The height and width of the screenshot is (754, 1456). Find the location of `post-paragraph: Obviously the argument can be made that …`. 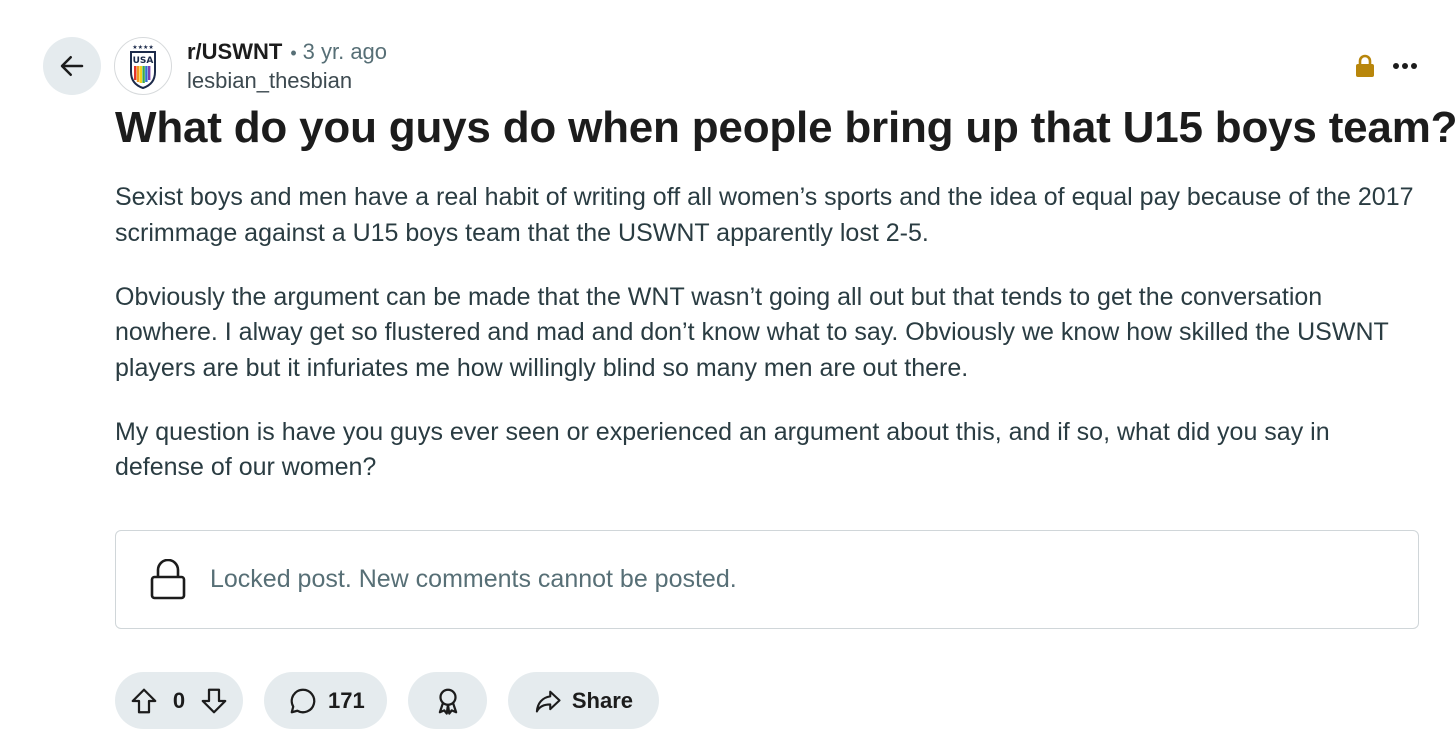

post-paragraph: Obviously the argument can be made that … is located at coordinates (752, 332).